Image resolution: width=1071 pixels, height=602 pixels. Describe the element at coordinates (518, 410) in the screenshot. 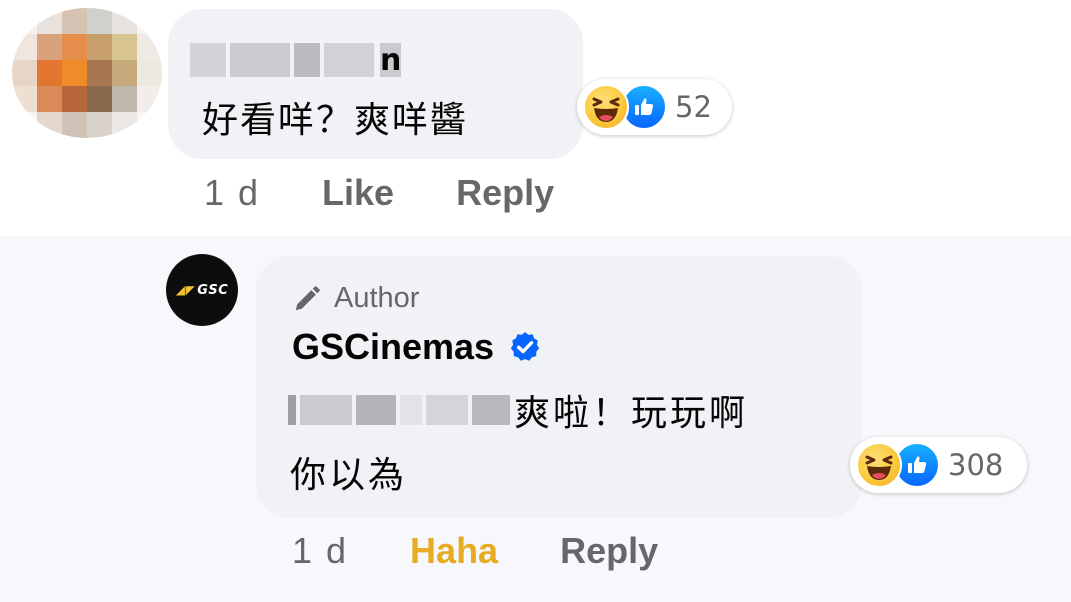

I see `reply-text-line1: 爽啦！玩玩啊` at that location.